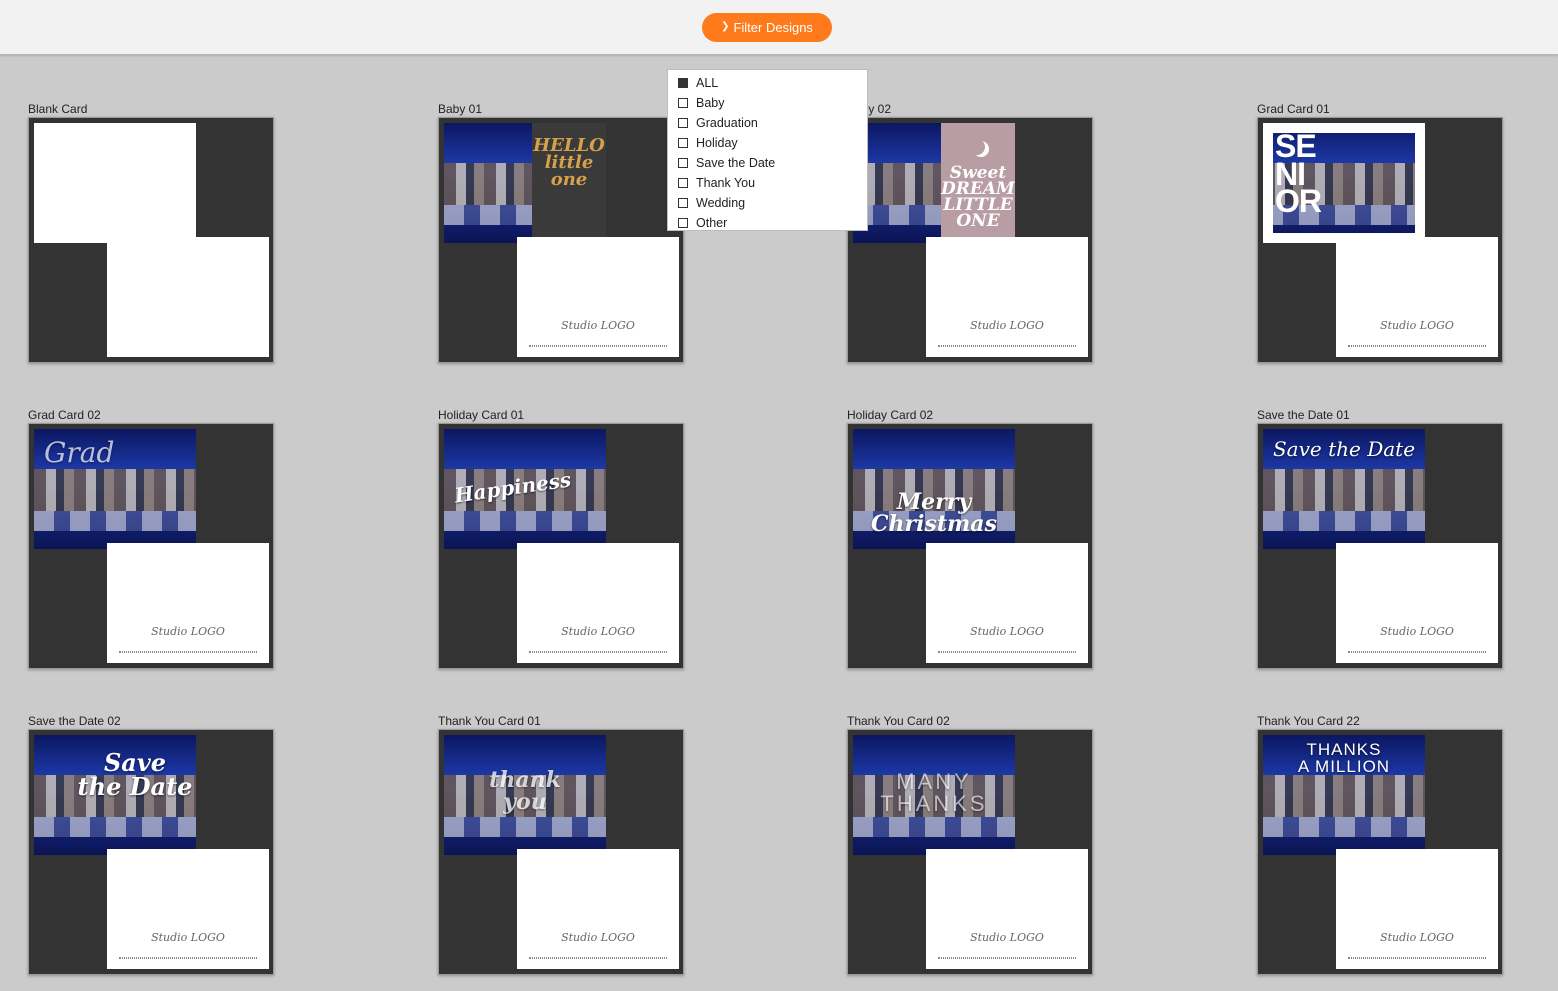 The width and height of the screenshot is (1558, 991). What do you see at coordinates (525, 489) in the screenshot?
I see `card-front: Happiness` at bounding box center [525, 489].